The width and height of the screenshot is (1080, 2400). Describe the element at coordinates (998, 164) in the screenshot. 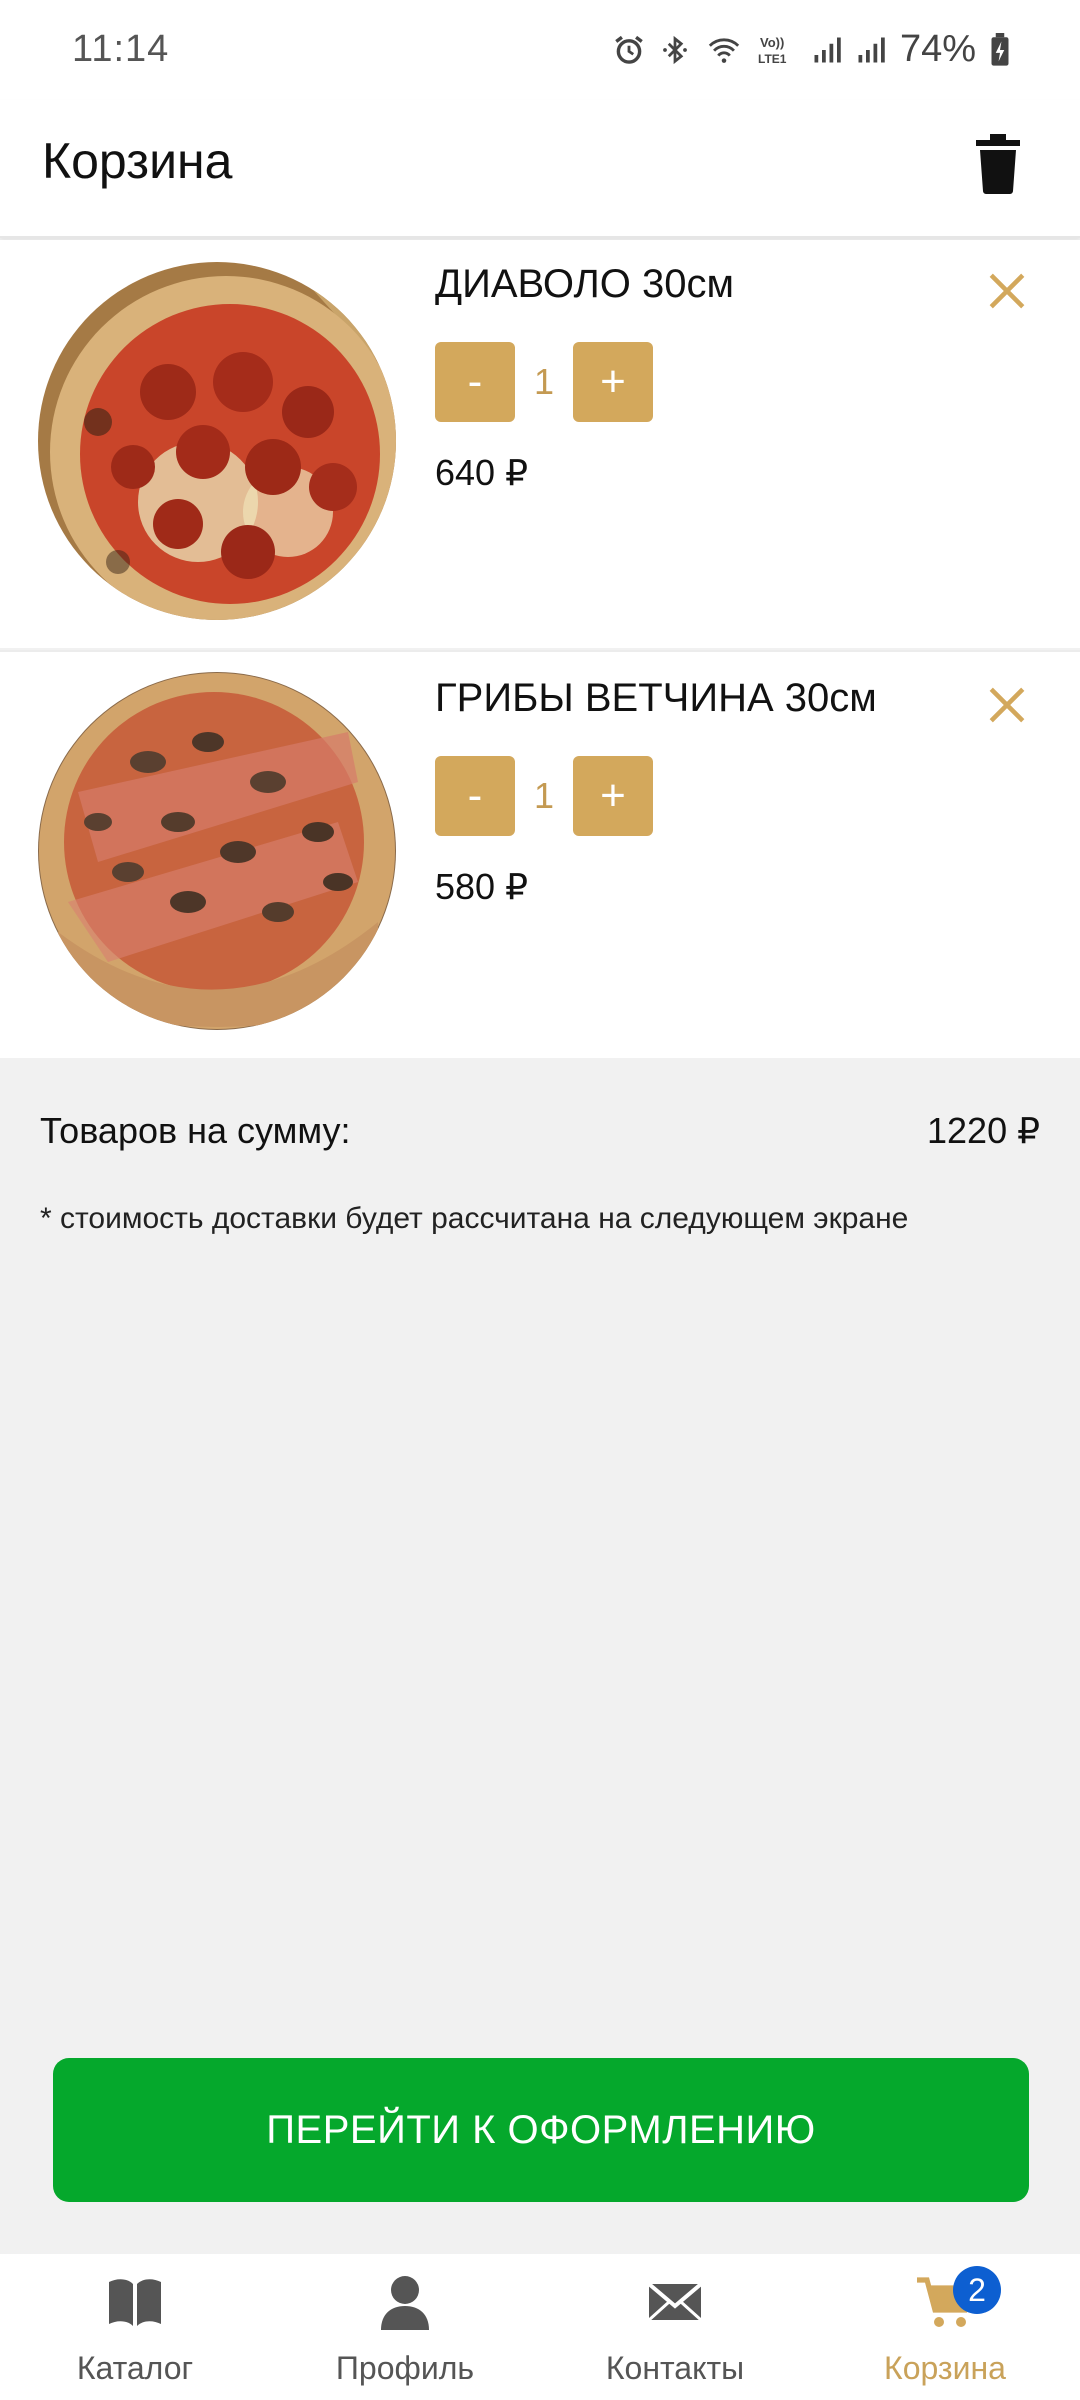

I see `trash-icon` at that location.